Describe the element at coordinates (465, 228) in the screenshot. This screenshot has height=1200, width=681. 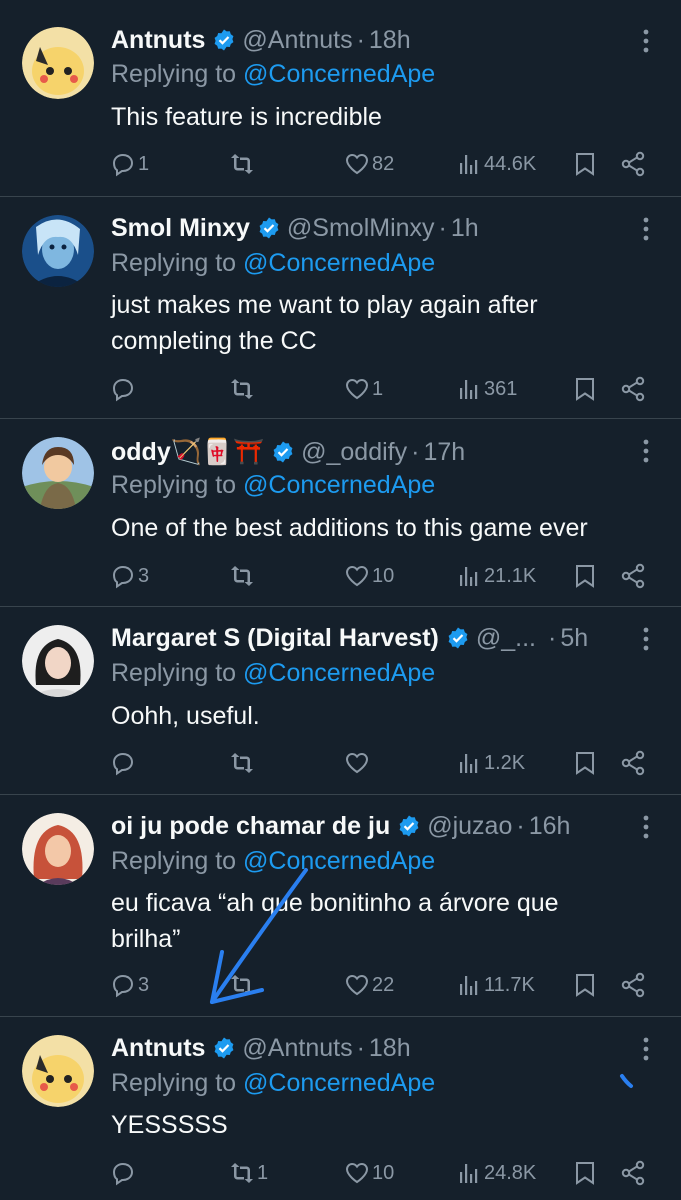
I see `timestamp: 1h` at that location.